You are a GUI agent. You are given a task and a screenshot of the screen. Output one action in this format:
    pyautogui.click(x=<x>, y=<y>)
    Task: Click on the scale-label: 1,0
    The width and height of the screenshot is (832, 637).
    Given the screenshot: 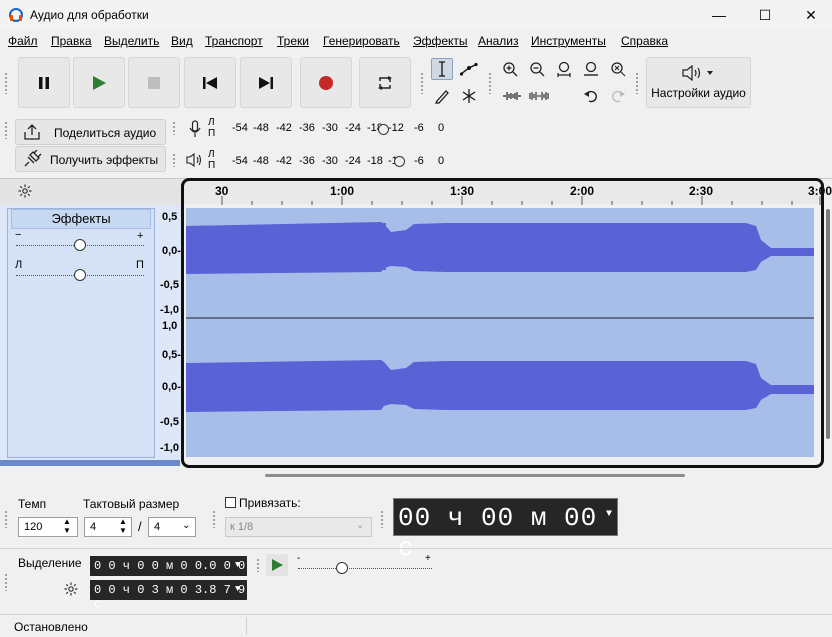 What is the action you would take?
    pyautogui.click(x=170, y=326)
    